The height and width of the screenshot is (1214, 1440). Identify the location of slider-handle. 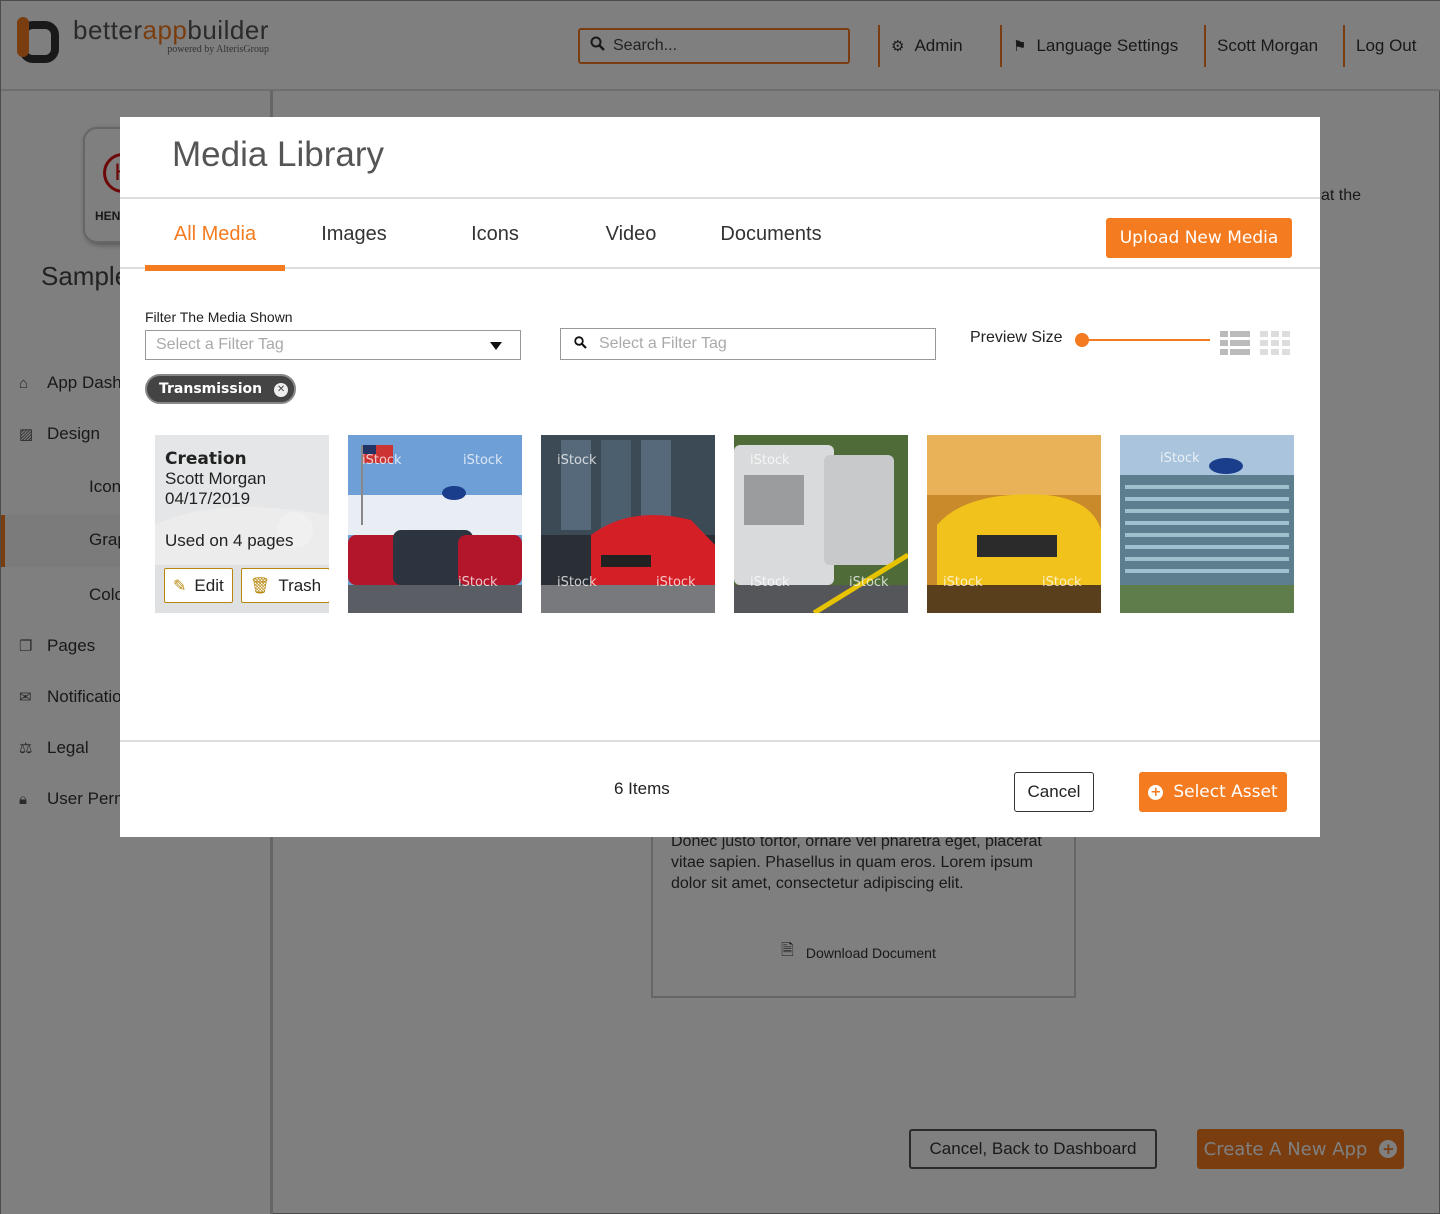
(1082, 340).